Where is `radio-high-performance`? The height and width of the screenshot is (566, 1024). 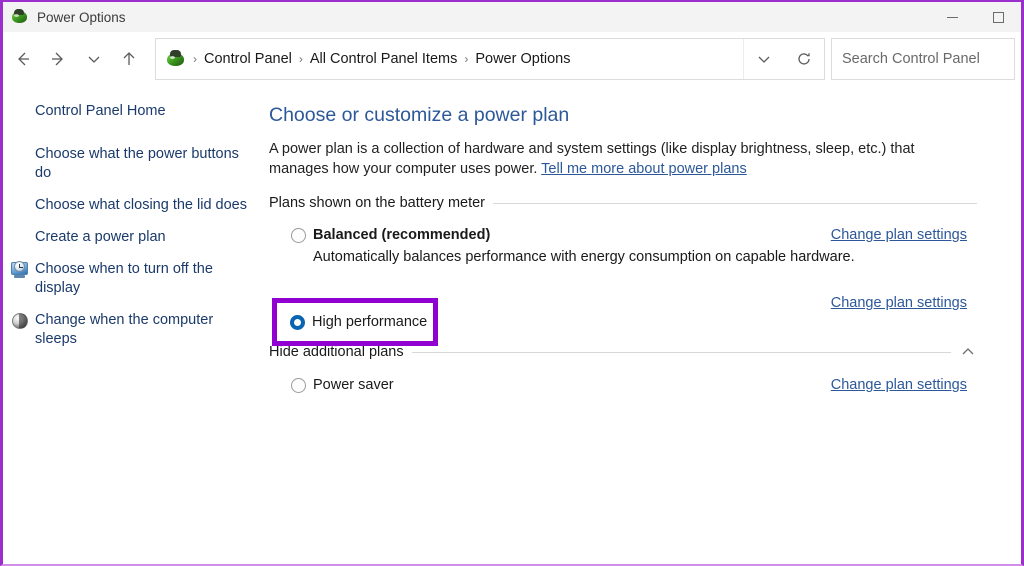 radio-high-performance is located at coordinates (297, 322).